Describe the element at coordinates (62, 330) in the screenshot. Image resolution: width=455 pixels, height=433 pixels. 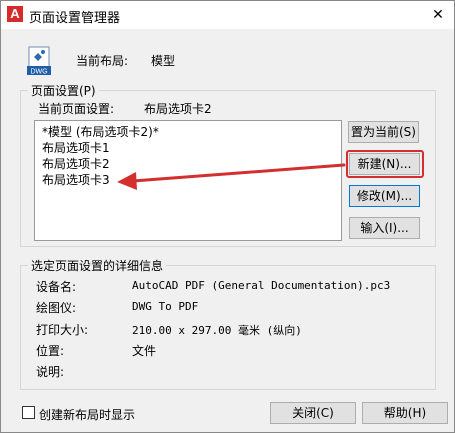
I see `plot-size-label: 打印大小:` at that location.